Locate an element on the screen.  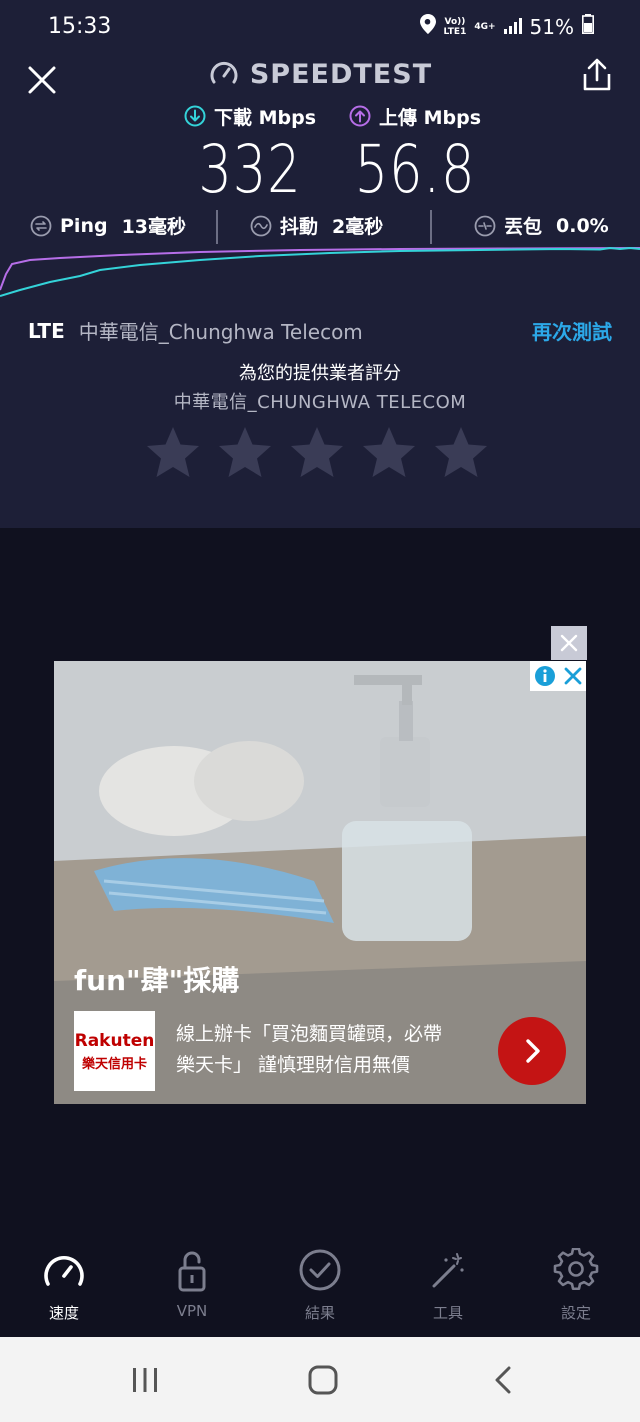
home-icon is located at coordinates (323, 1380).